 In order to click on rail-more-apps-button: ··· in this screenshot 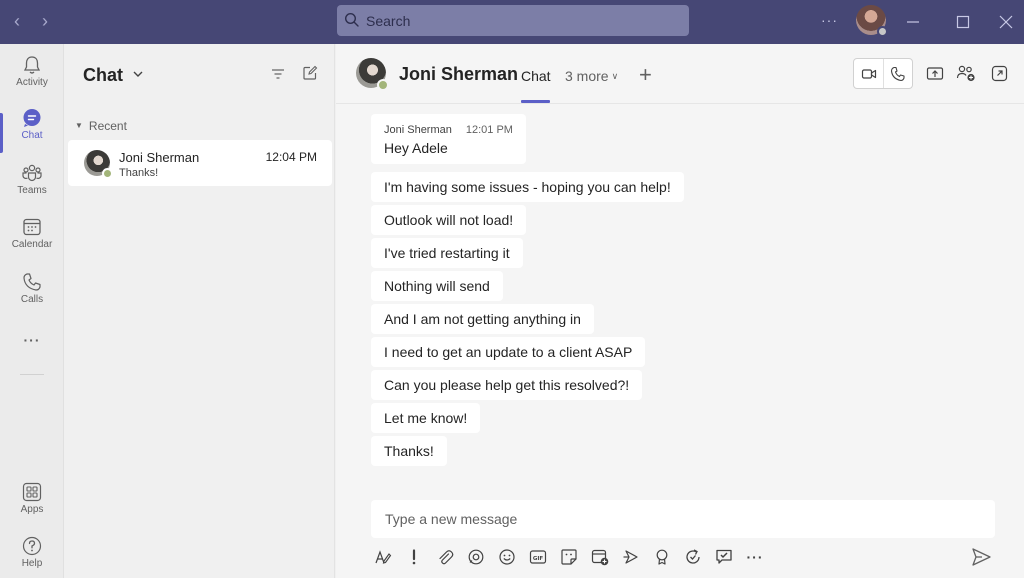, I will do `click(32, 342)`.